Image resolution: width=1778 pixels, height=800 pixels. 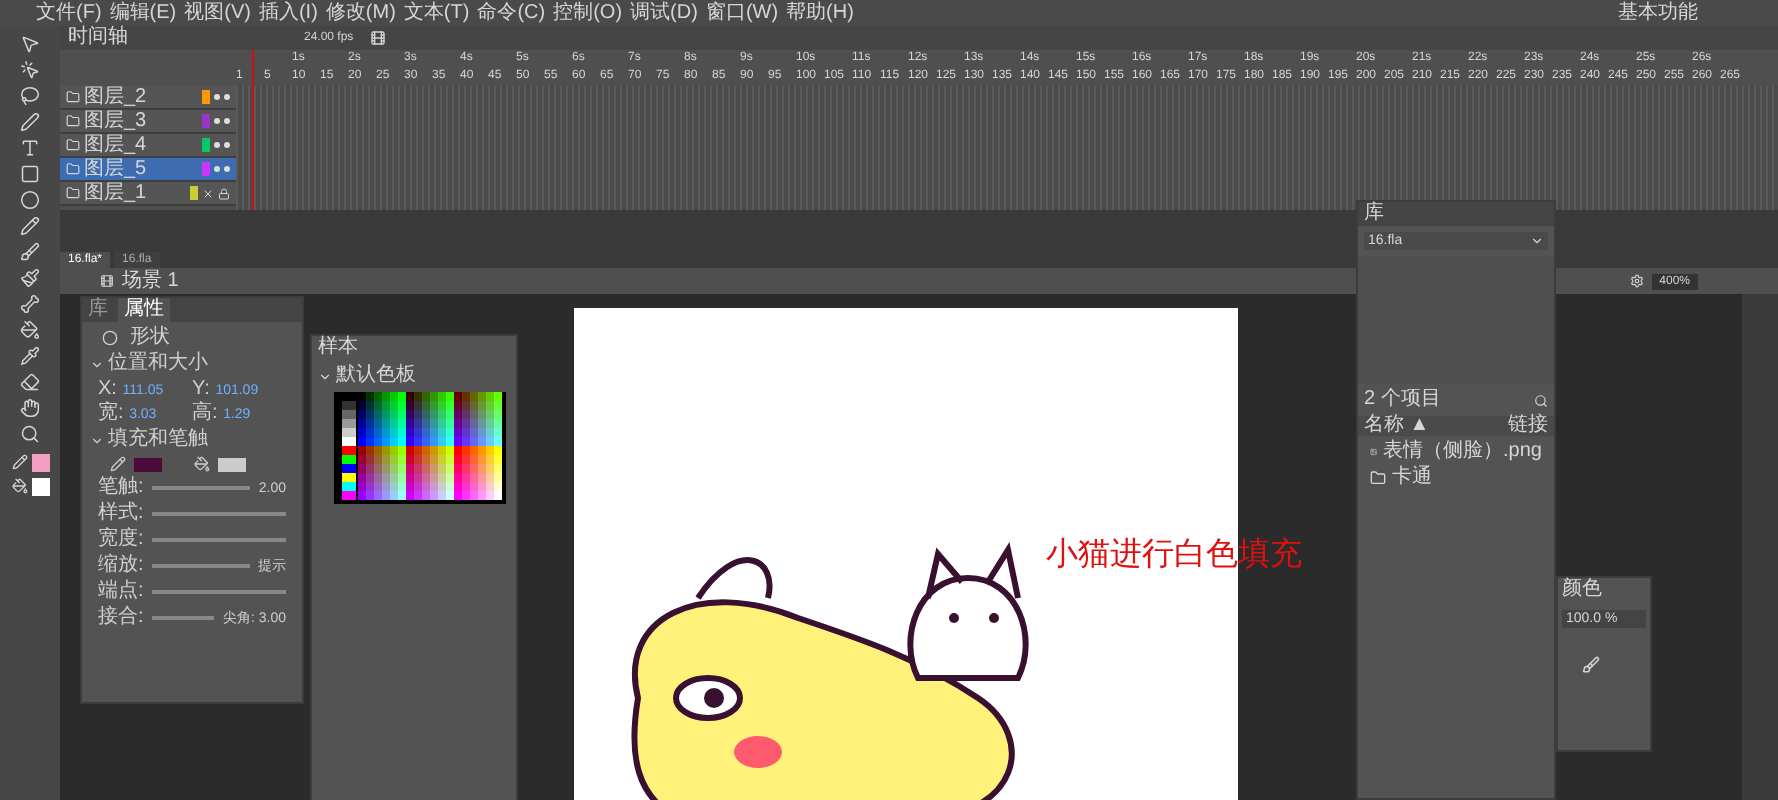 What do you see at coordinates (1174, 555) in the screenshot?
I see `annotation-text: 小猫进行白色填充` at bounding box center [1174, 555].